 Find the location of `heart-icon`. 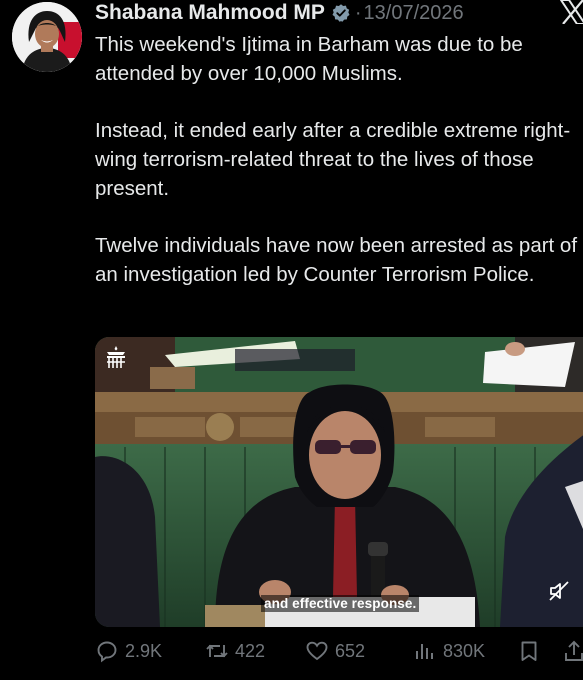

heart-icon is located at coordinates (317, 651).